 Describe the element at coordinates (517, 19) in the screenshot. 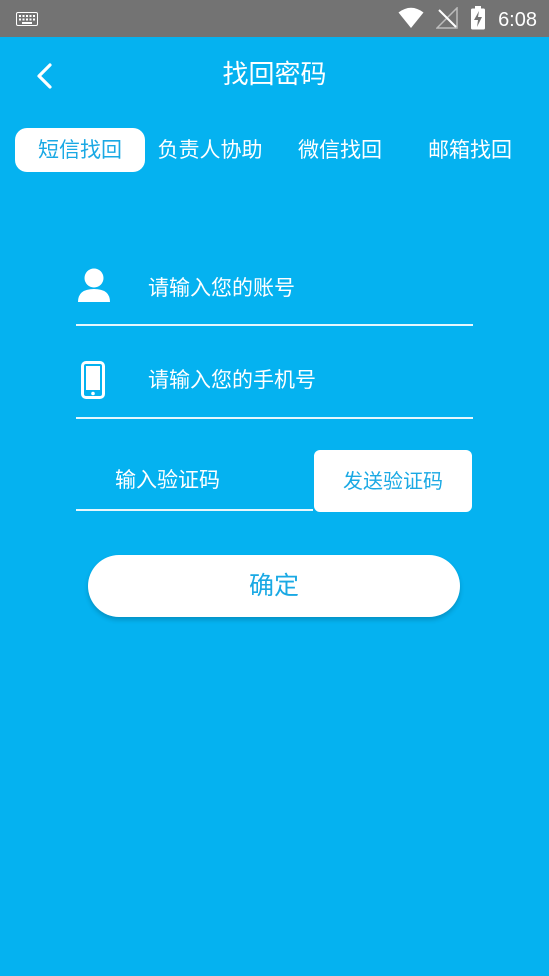

I see `status-time: 6:08` at that location.